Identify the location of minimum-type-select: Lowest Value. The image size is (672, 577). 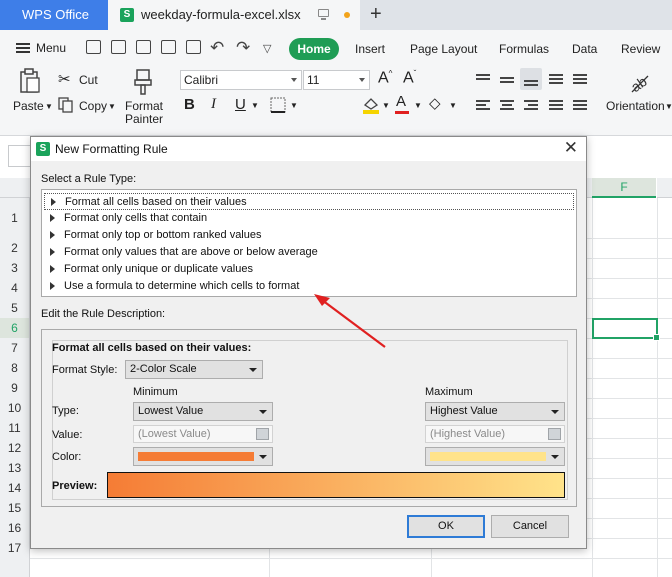
(203, 411).